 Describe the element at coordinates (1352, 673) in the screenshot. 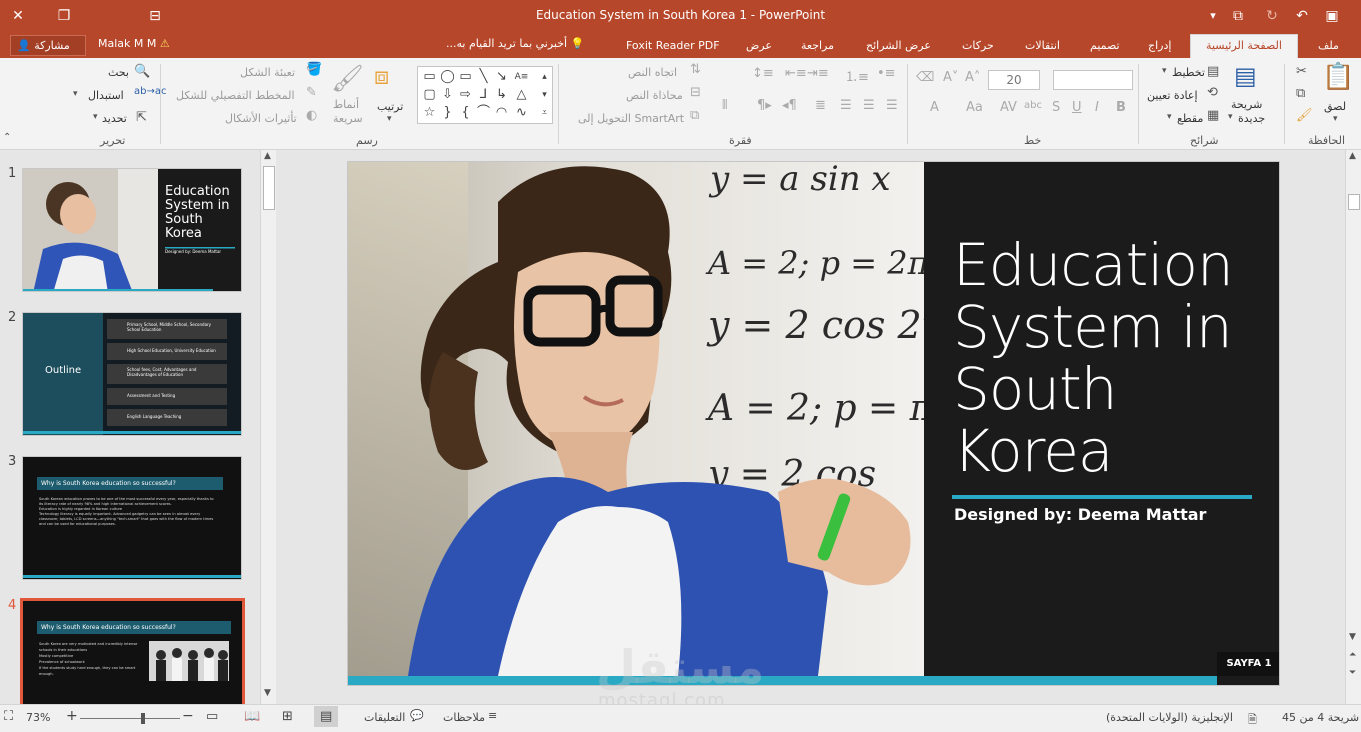

I see `next-slide-icon: ⏷` at that location.